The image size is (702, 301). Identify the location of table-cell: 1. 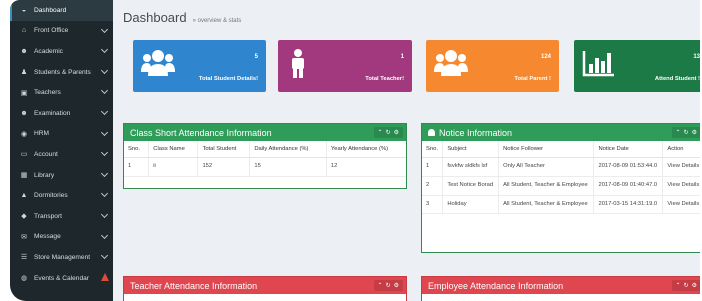
(137, 167).